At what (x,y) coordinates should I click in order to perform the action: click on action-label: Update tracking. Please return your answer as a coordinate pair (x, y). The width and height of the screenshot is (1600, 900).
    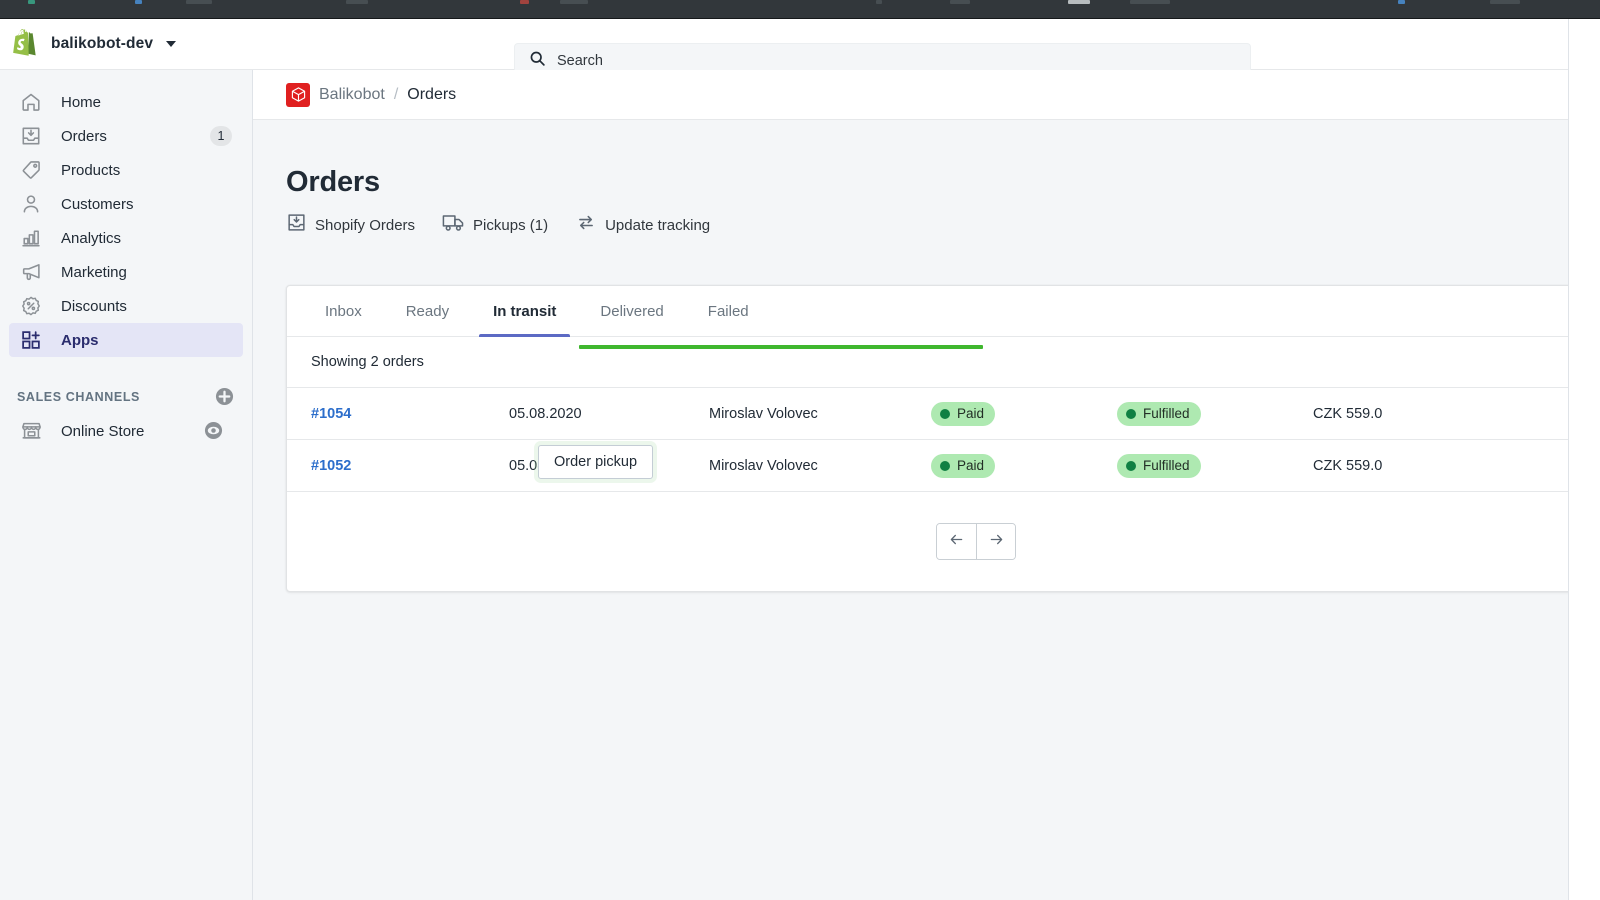
    Looking at the image, I should click on (658, 225).